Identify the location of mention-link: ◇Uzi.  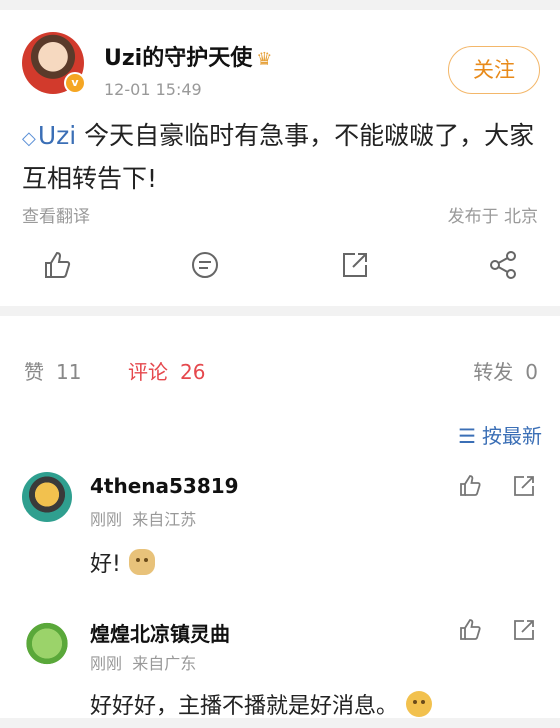
(49, 135).